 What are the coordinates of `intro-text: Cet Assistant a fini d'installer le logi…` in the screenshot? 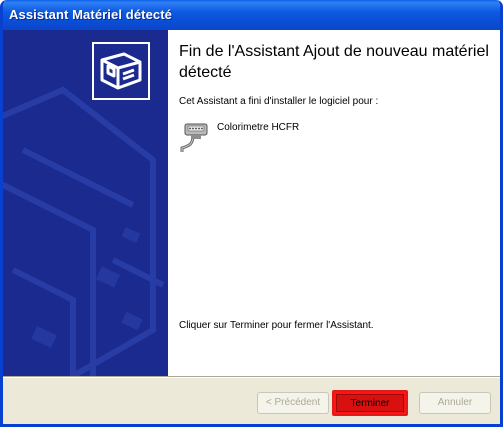 It's located at (279, 101).